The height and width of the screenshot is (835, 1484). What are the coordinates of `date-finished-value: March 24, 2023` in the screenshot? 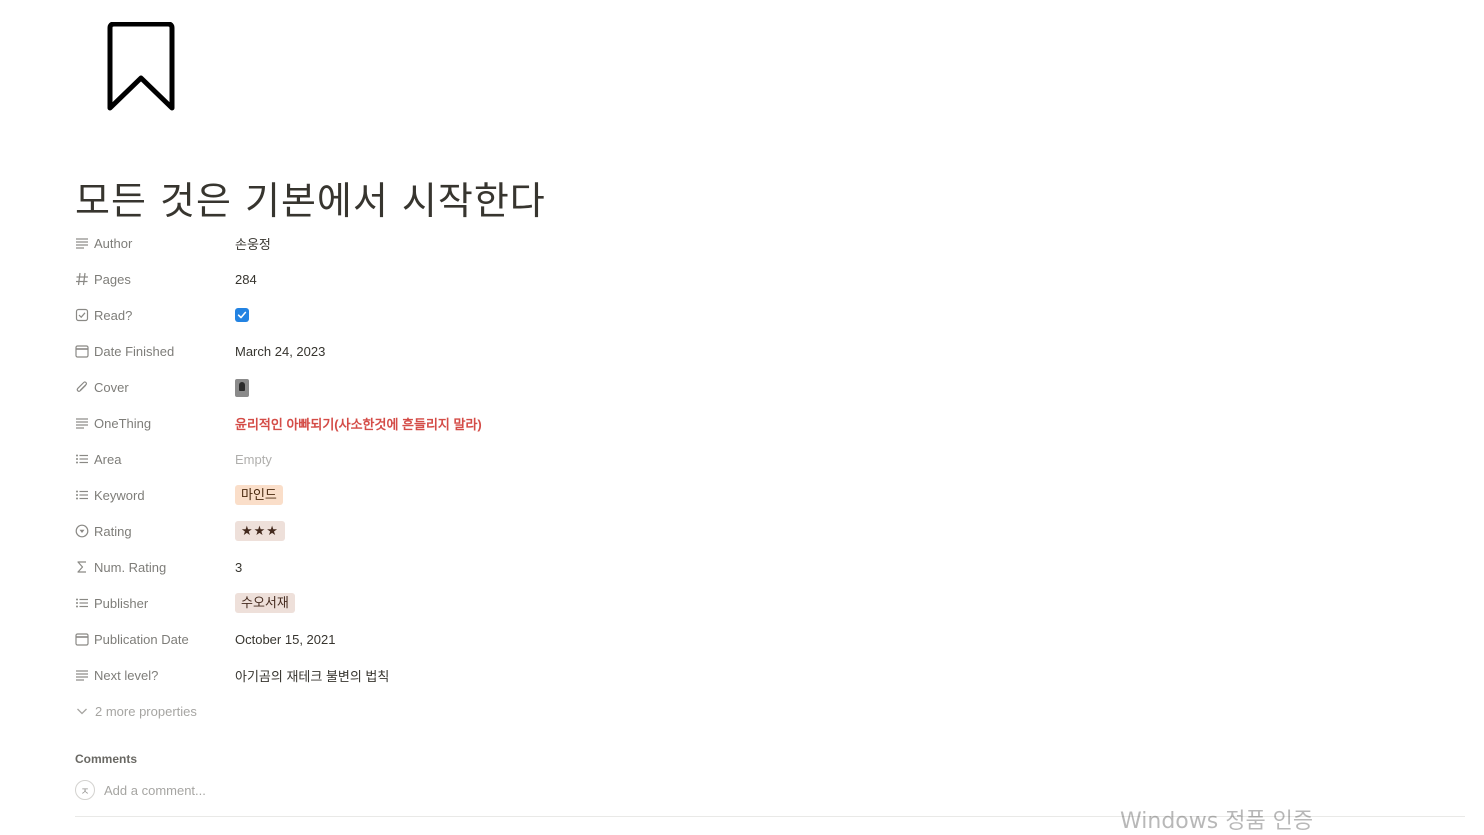 It's located at (280, 351).